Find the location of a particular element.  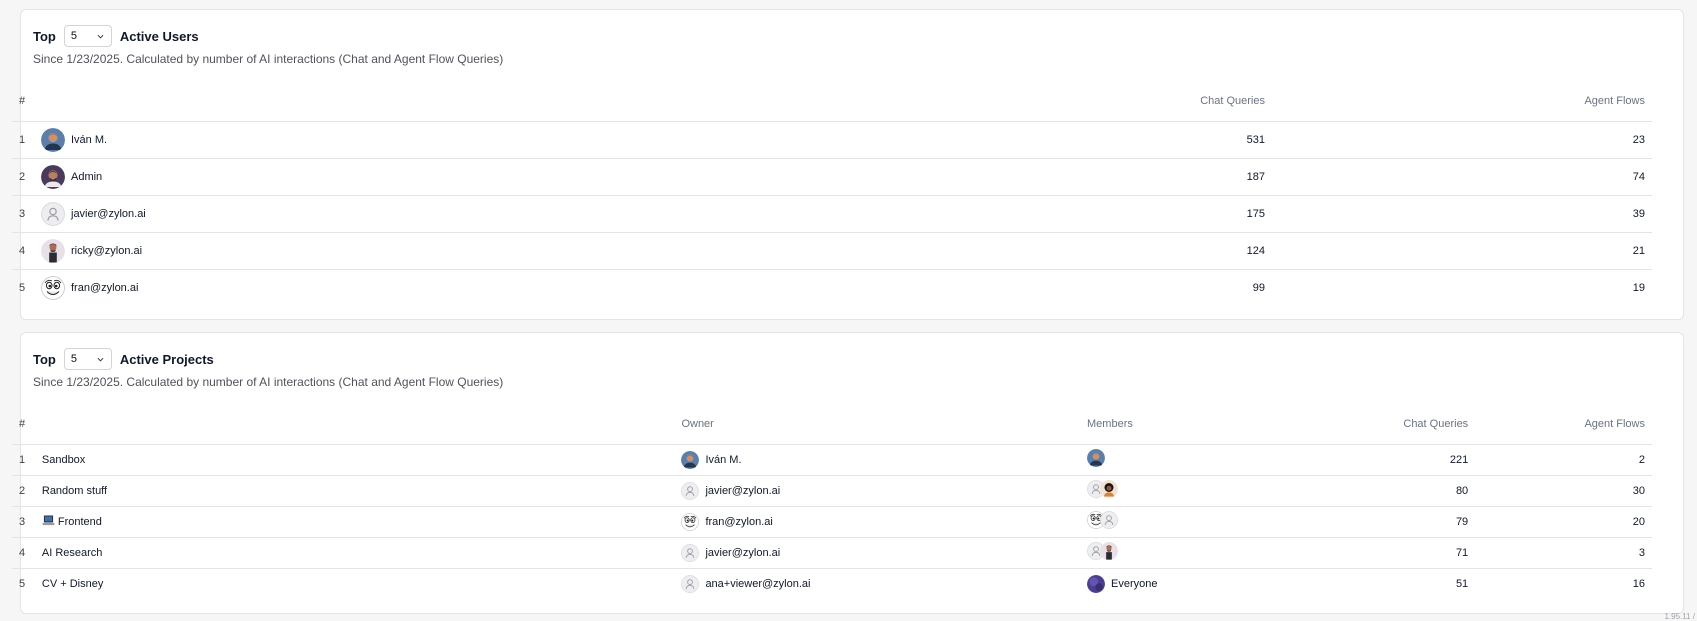

user-cell: fran@zylon.ai is located at coordinates (553, 287).